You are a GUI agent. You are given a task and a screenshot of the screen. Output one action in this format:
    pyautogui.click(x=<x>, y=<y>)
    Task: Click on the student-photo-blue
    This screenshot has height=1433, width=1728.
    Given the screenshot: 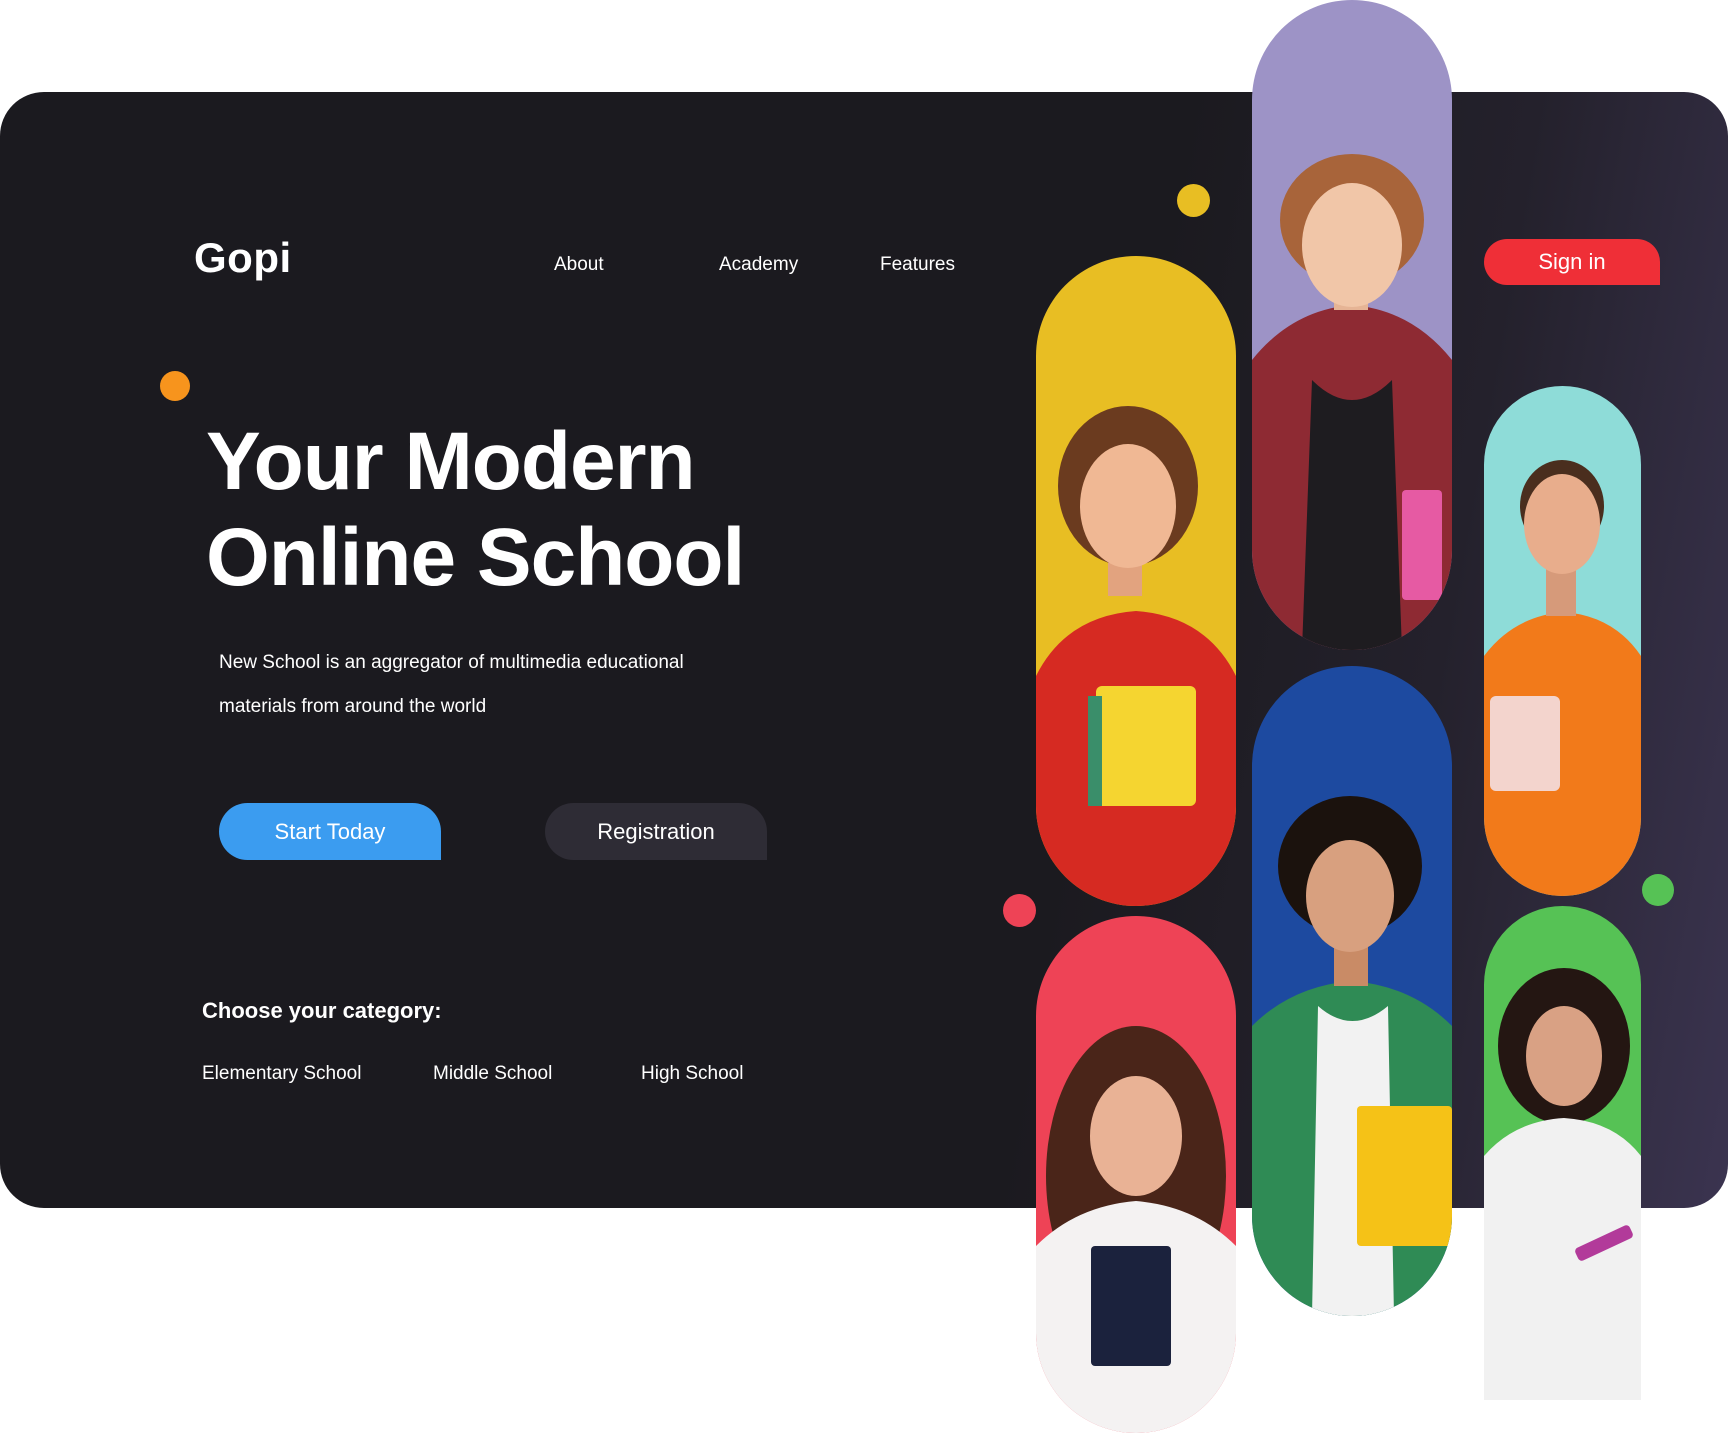 What is the action you would take?
    pyautogui.click(x=1352, y=991)
    